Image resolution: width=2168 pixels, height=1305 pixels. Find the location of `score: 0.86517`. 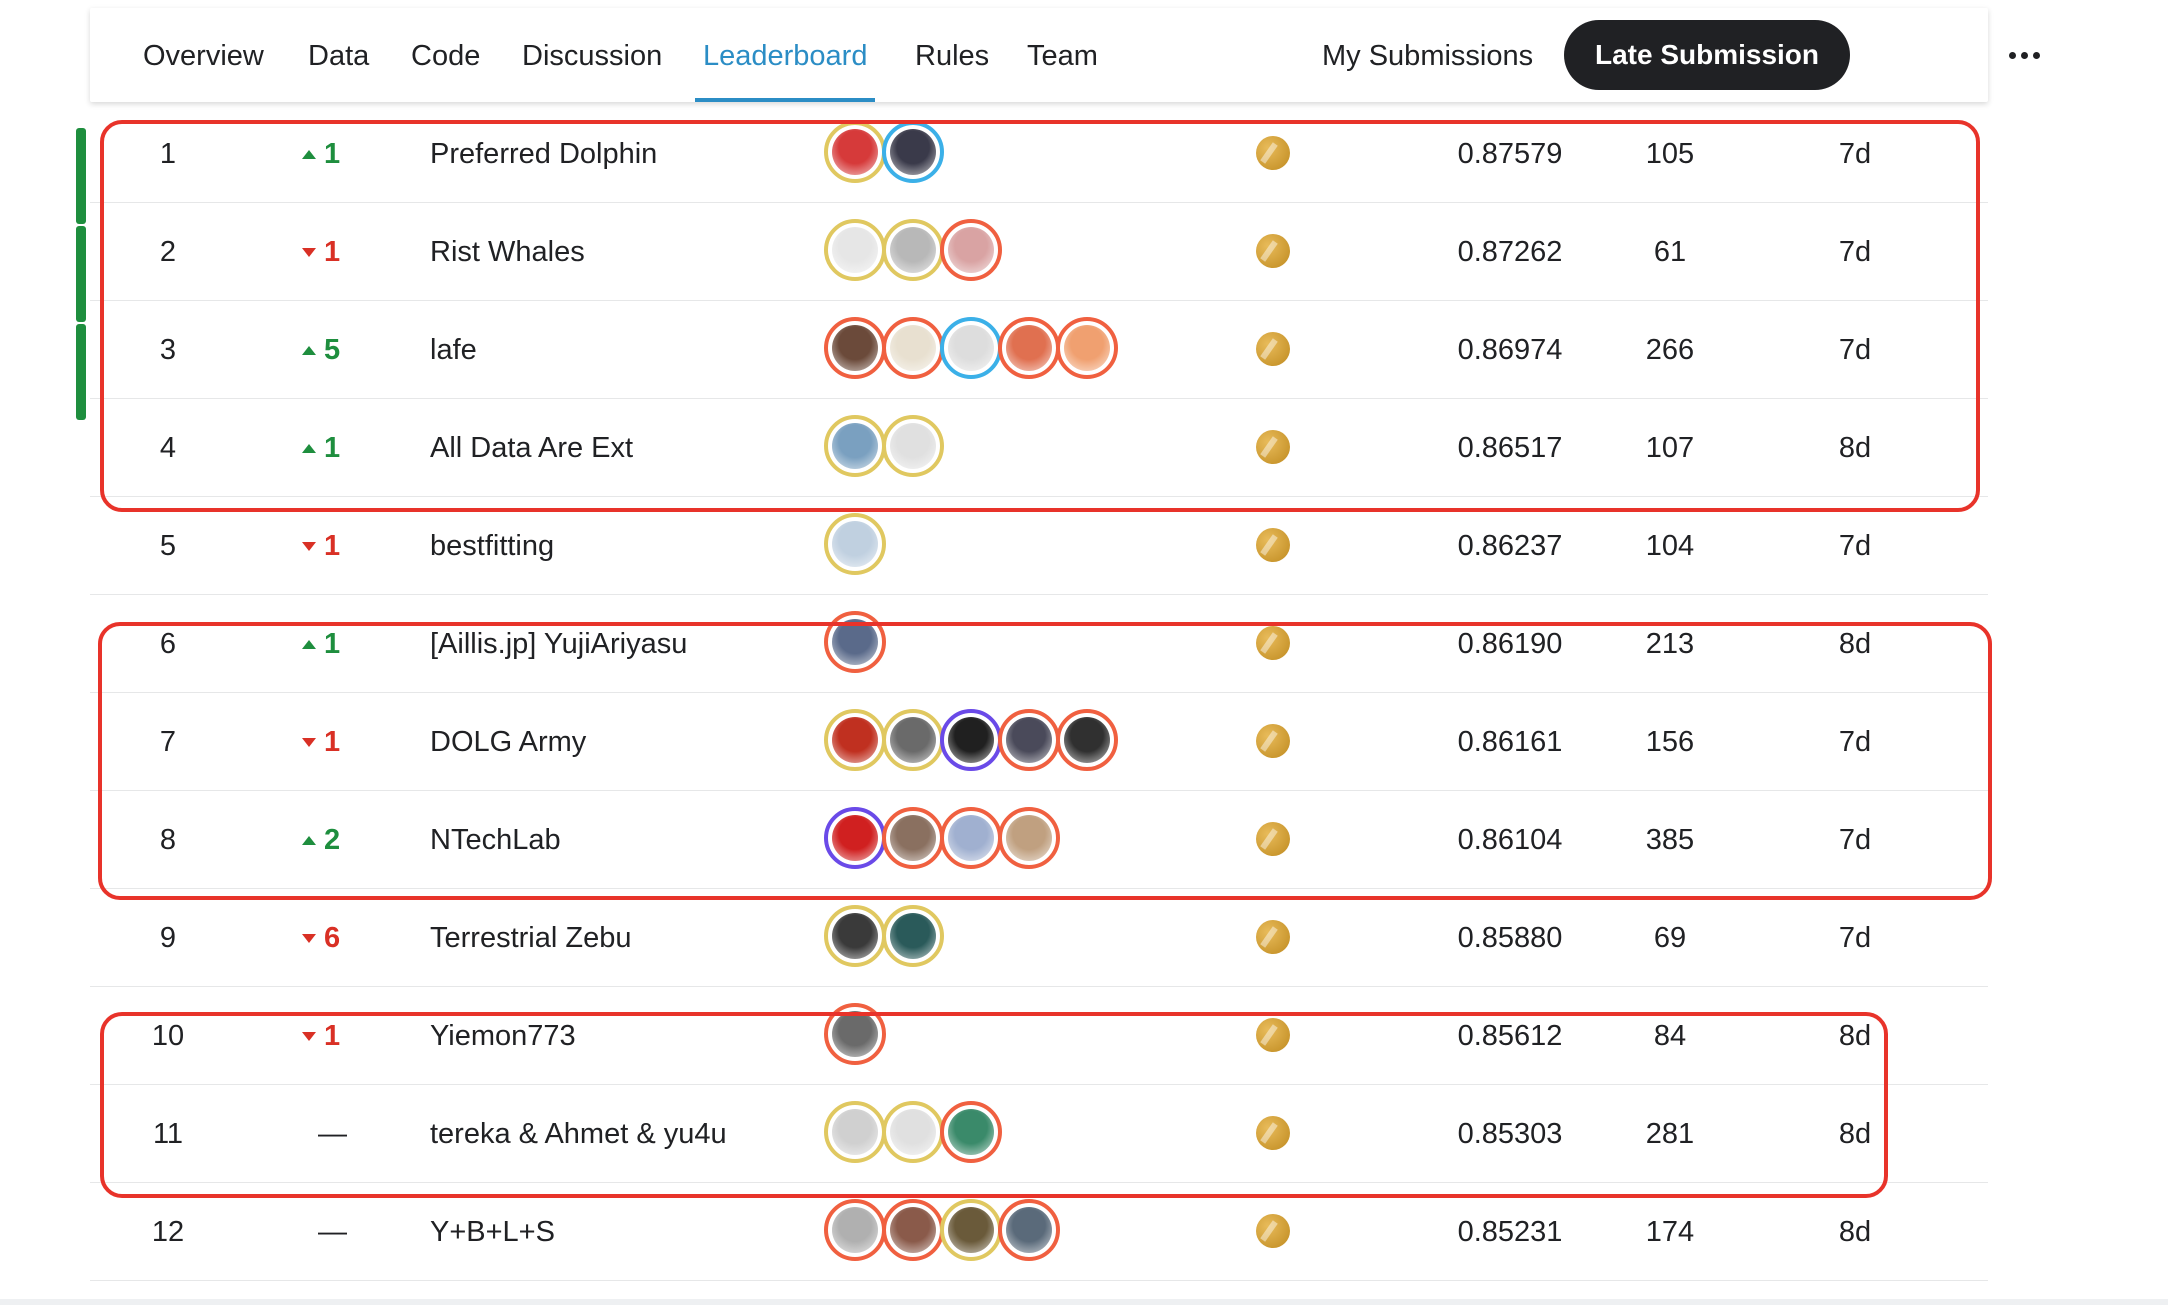

score: 0.86517 is located at coordinates (1510, 448).